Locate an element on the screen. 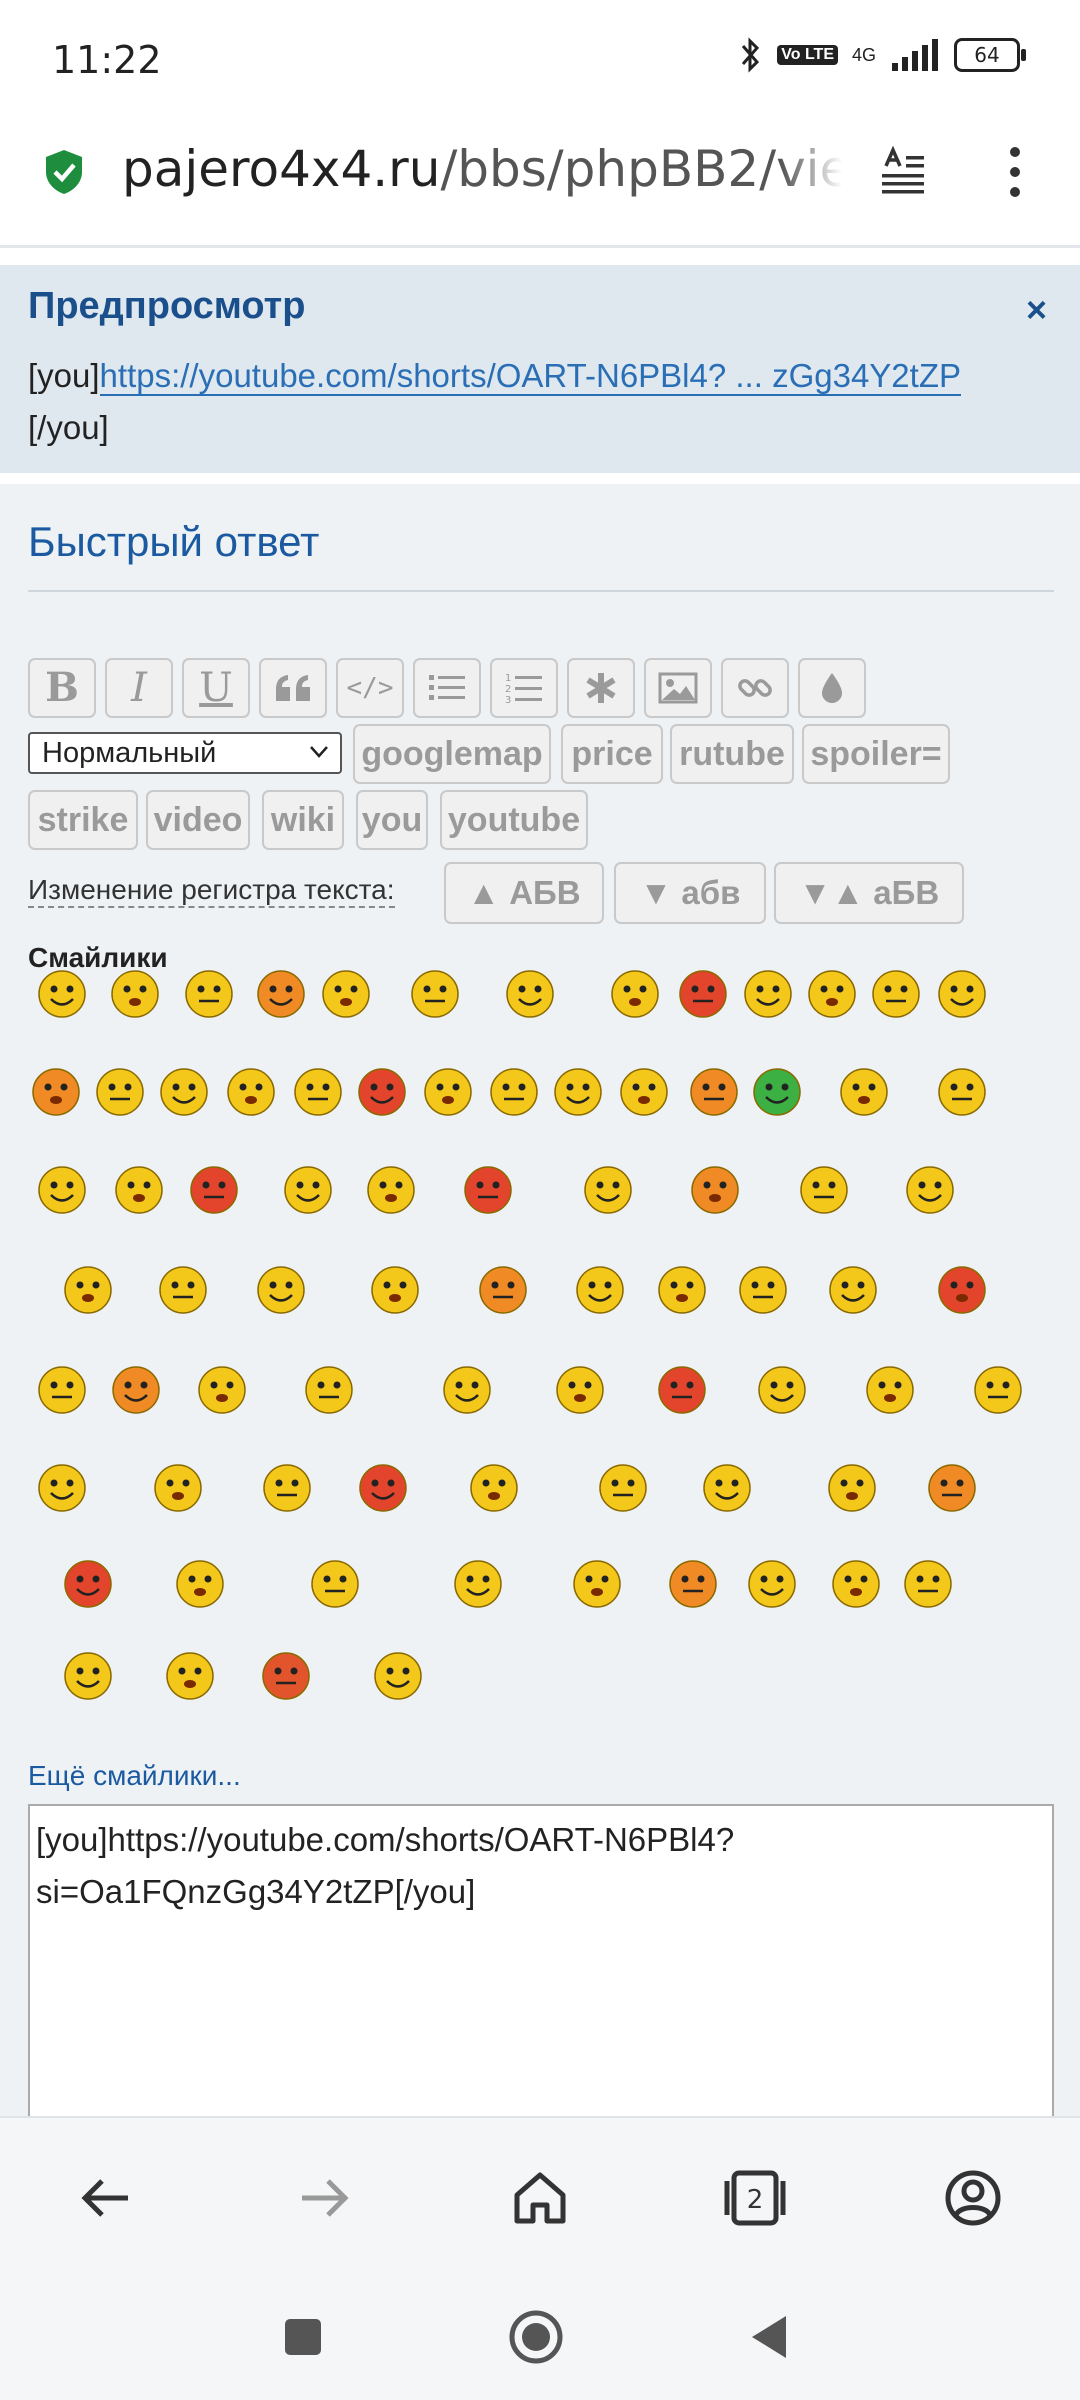  underline-button: U is located at coordinates (216, 688).